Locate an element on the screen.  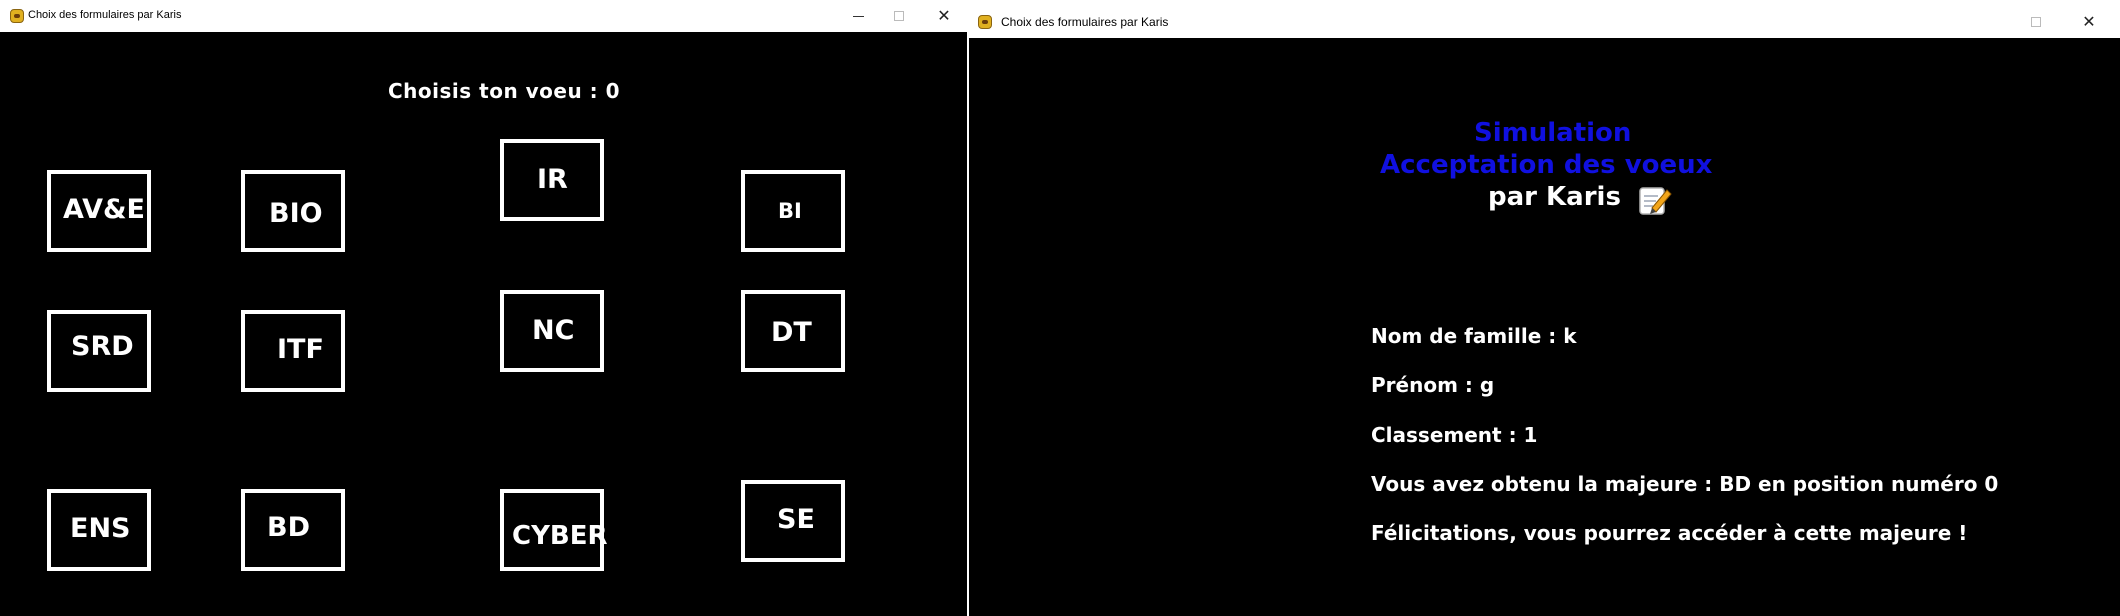
option-button-ens: ENS is located at coordinates (99, 530).